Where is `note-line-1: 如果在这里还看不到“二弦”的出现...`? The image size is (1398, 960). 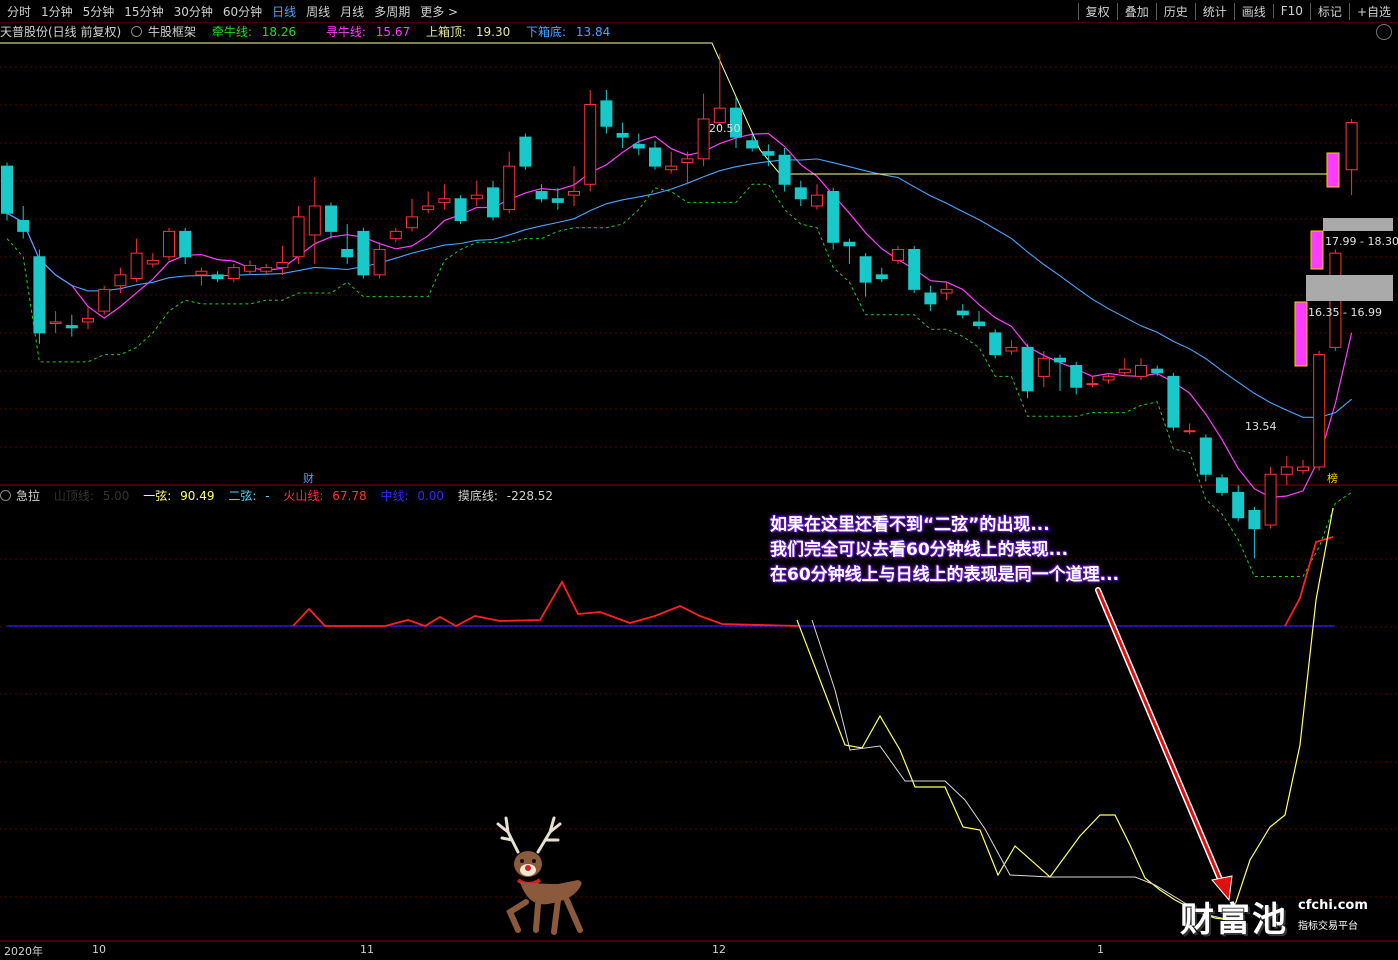
note-line-1: 如果在这里还看不到“二弦”的出现... is located at coordinates (910, 525).